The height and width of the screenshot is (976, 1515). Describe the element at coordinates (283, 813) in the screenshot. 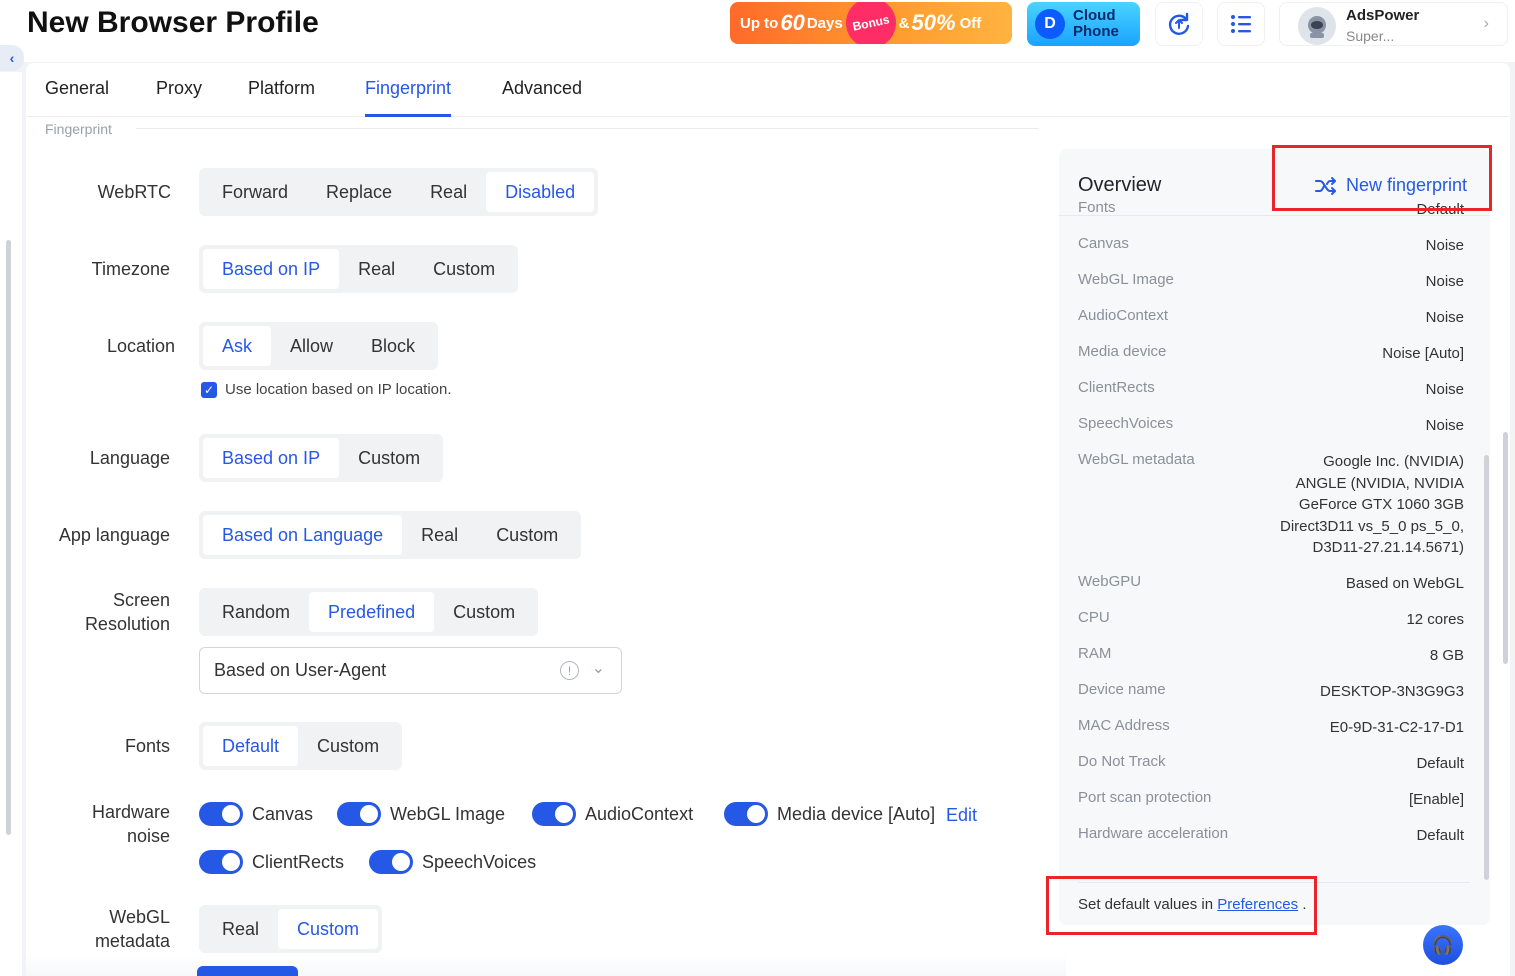

I see `toggle-canvas-label: Canvas` at that location.